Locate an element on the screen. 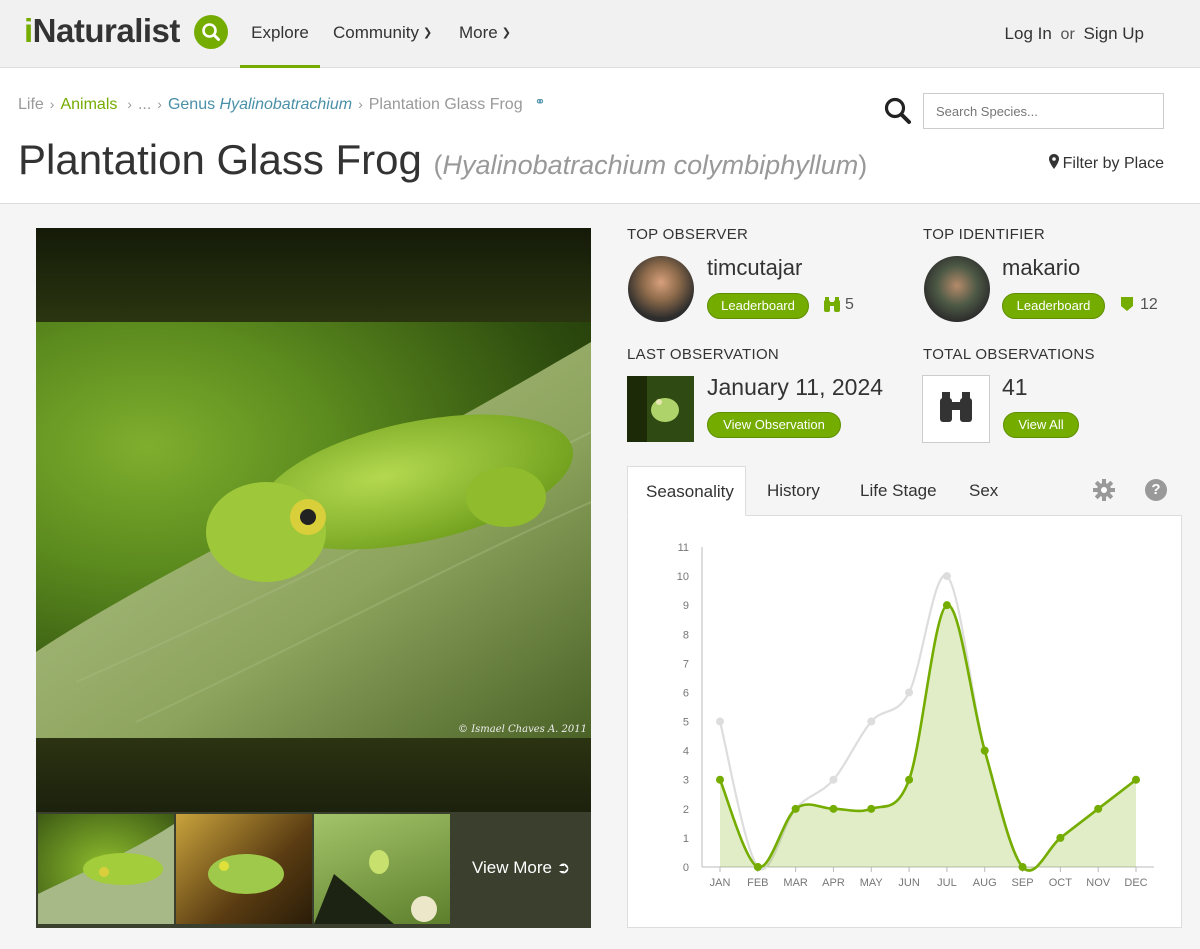 The width and height of the screenshot is (1200, 949). breadcrumb-life: Life is located at coordinates (31, 104).